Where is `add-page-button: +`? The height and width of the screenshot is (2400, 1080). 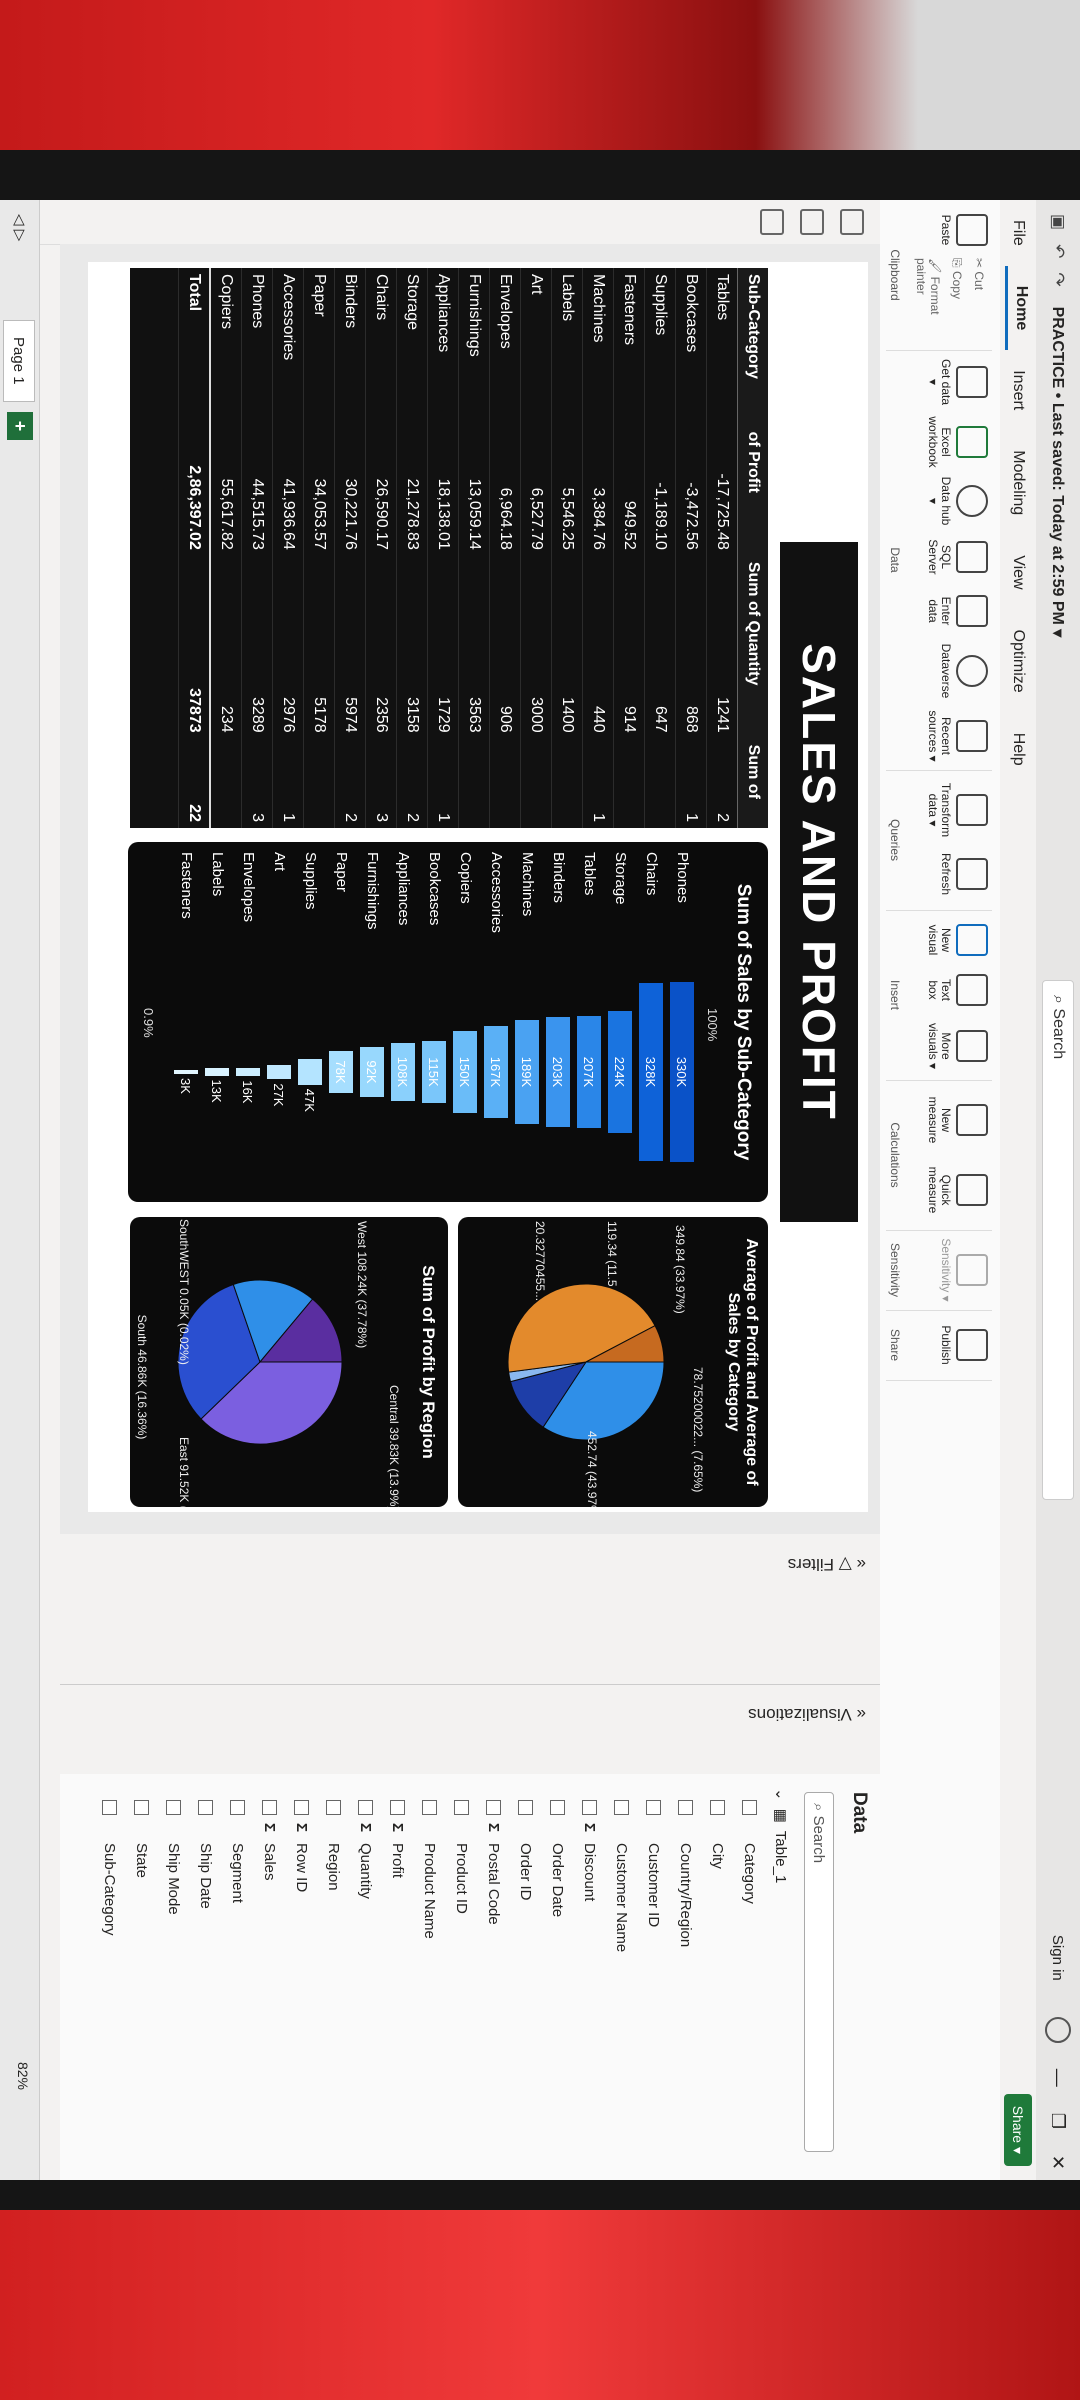 add-page-button: + is located at coordinates (20, 426).